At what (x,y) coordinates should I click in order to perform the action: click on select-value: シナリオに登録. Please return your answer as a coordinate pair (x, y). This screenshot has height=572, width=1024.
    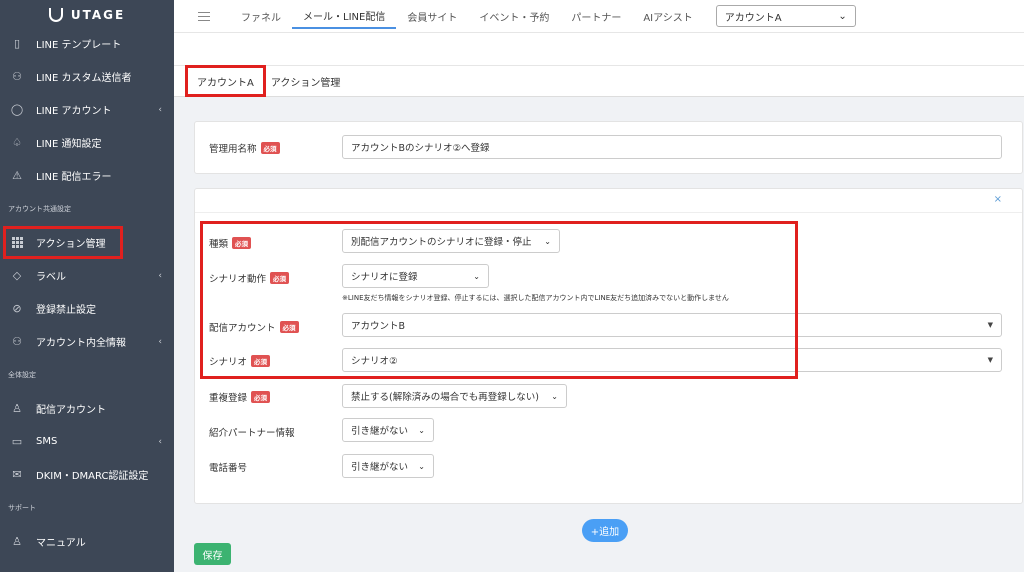
    Looking at the image, I should click on (384, 277).